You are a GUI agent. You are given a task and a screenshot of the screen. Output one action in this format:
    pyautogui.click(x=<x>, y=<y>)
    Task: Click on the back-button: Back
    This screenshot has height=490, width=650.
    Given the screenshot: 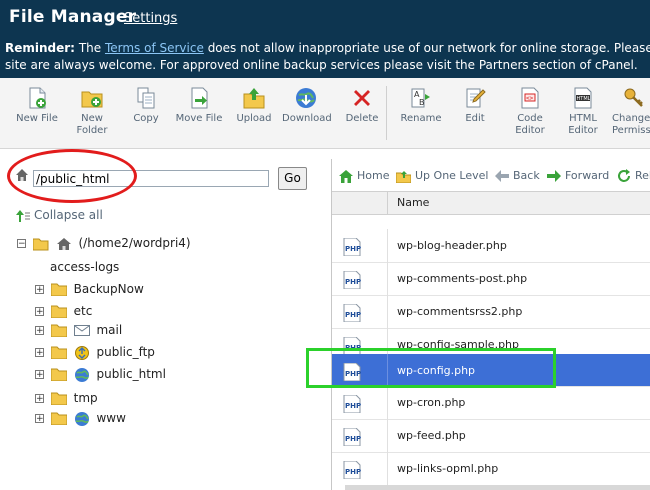 What is the action you would take?
    pyautogui.click(x=517, y=175)
    